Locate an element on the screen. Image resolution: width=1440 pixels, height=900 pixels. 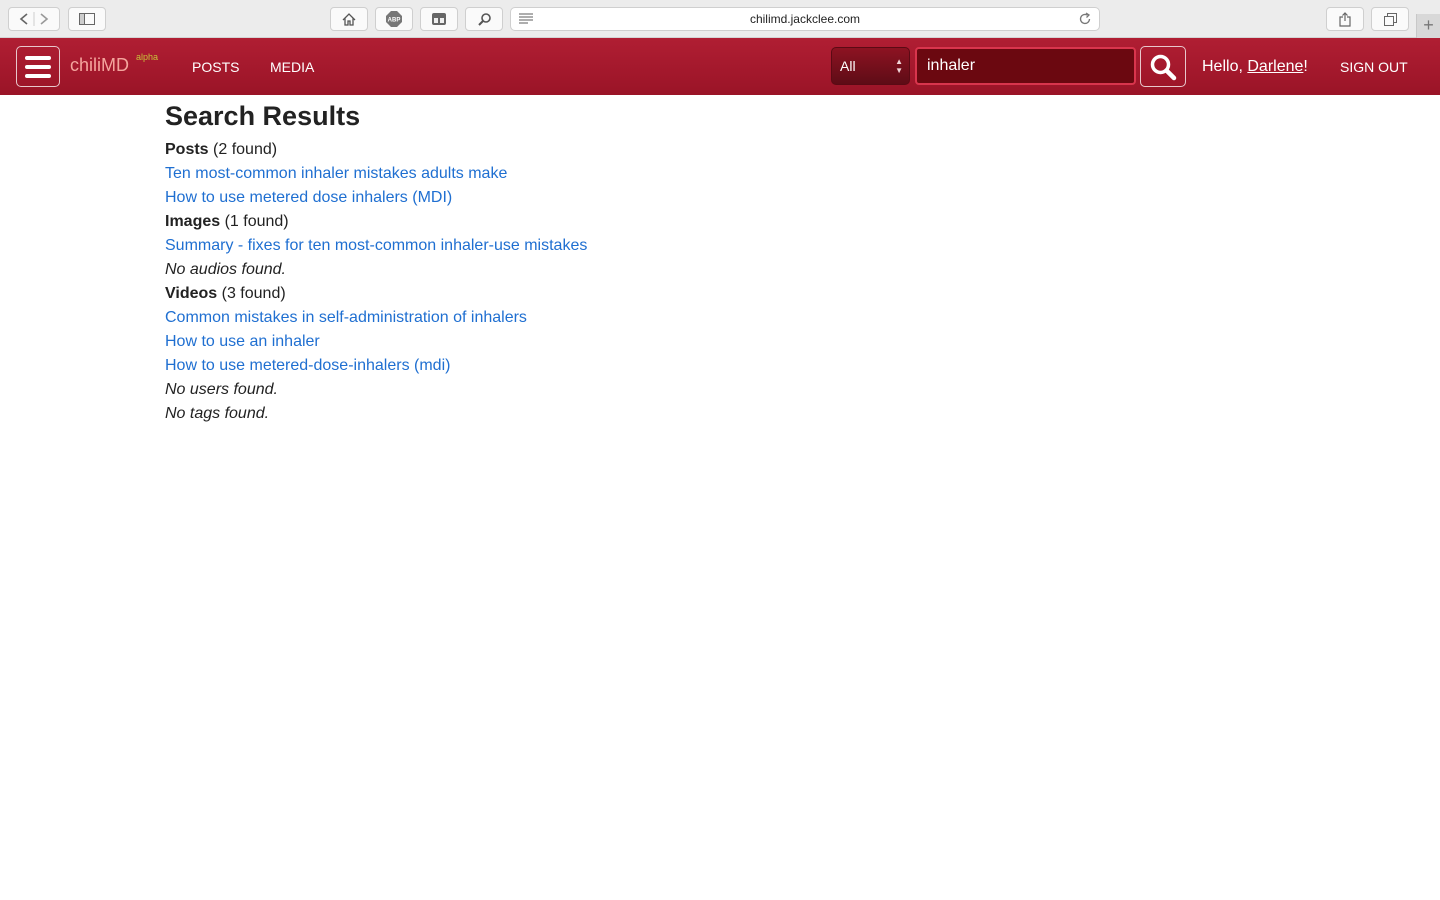
home-icon is located at coordinates (349, 19).